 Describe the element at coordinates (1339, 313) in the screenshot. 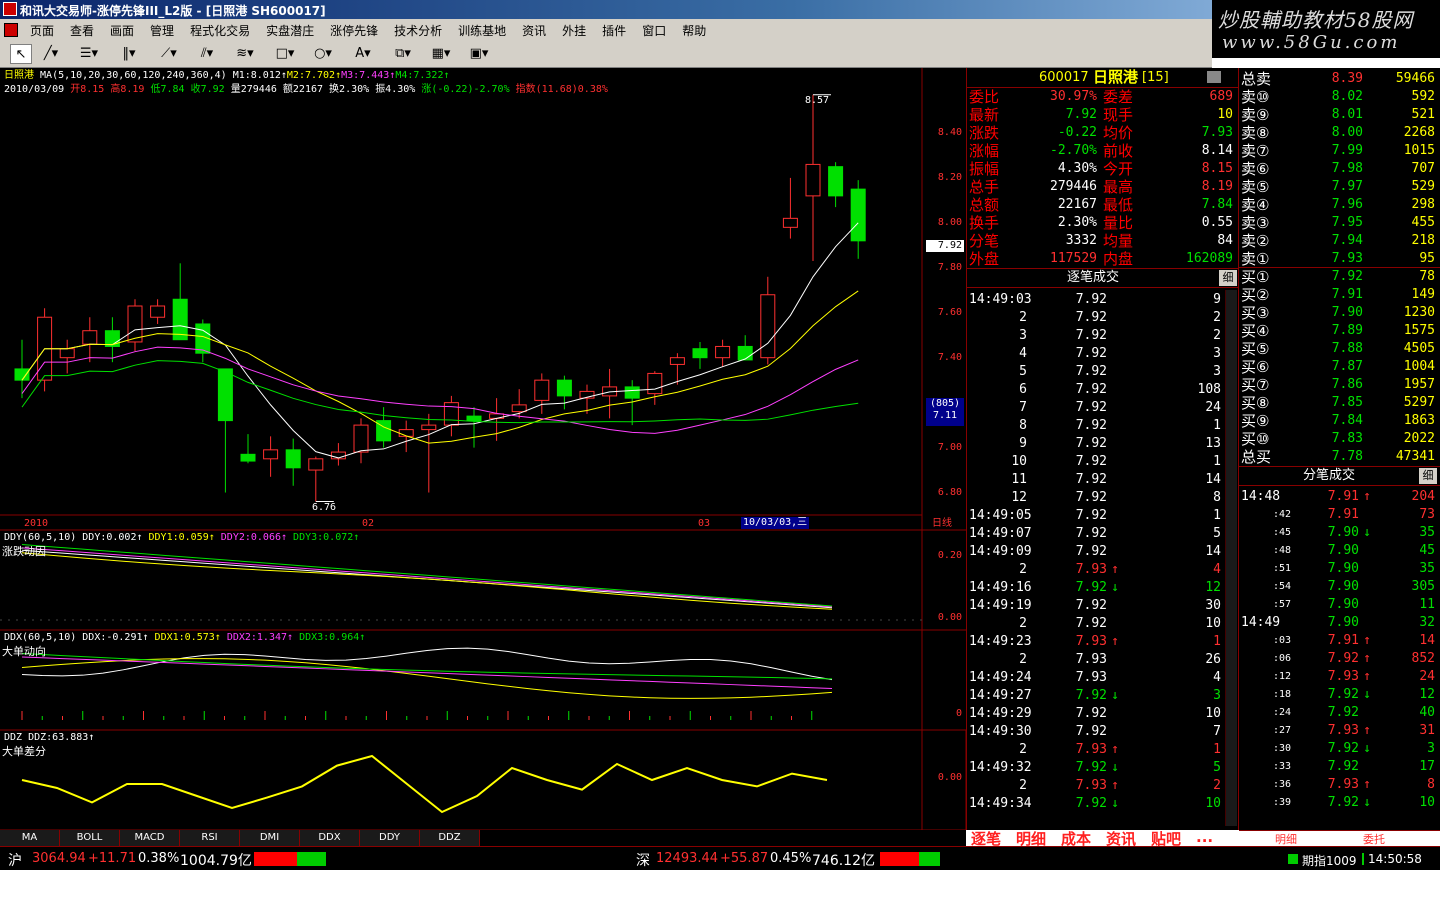

I see `buy-level-row: 买③ 7.90 1230` at that location.